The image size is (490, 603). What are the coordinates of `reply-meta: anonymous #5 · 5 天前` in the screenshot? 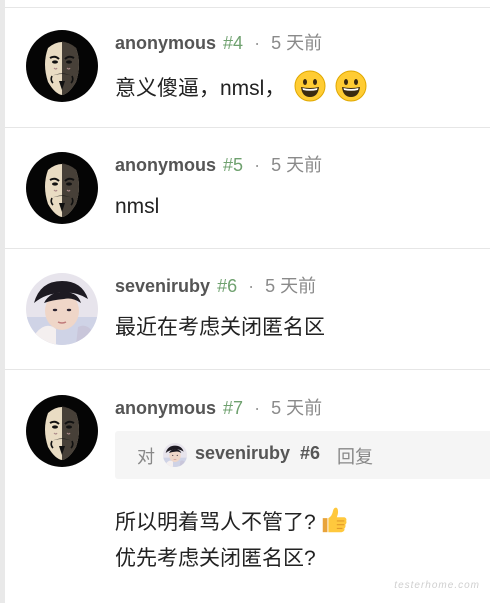 It's located at (218, 165).